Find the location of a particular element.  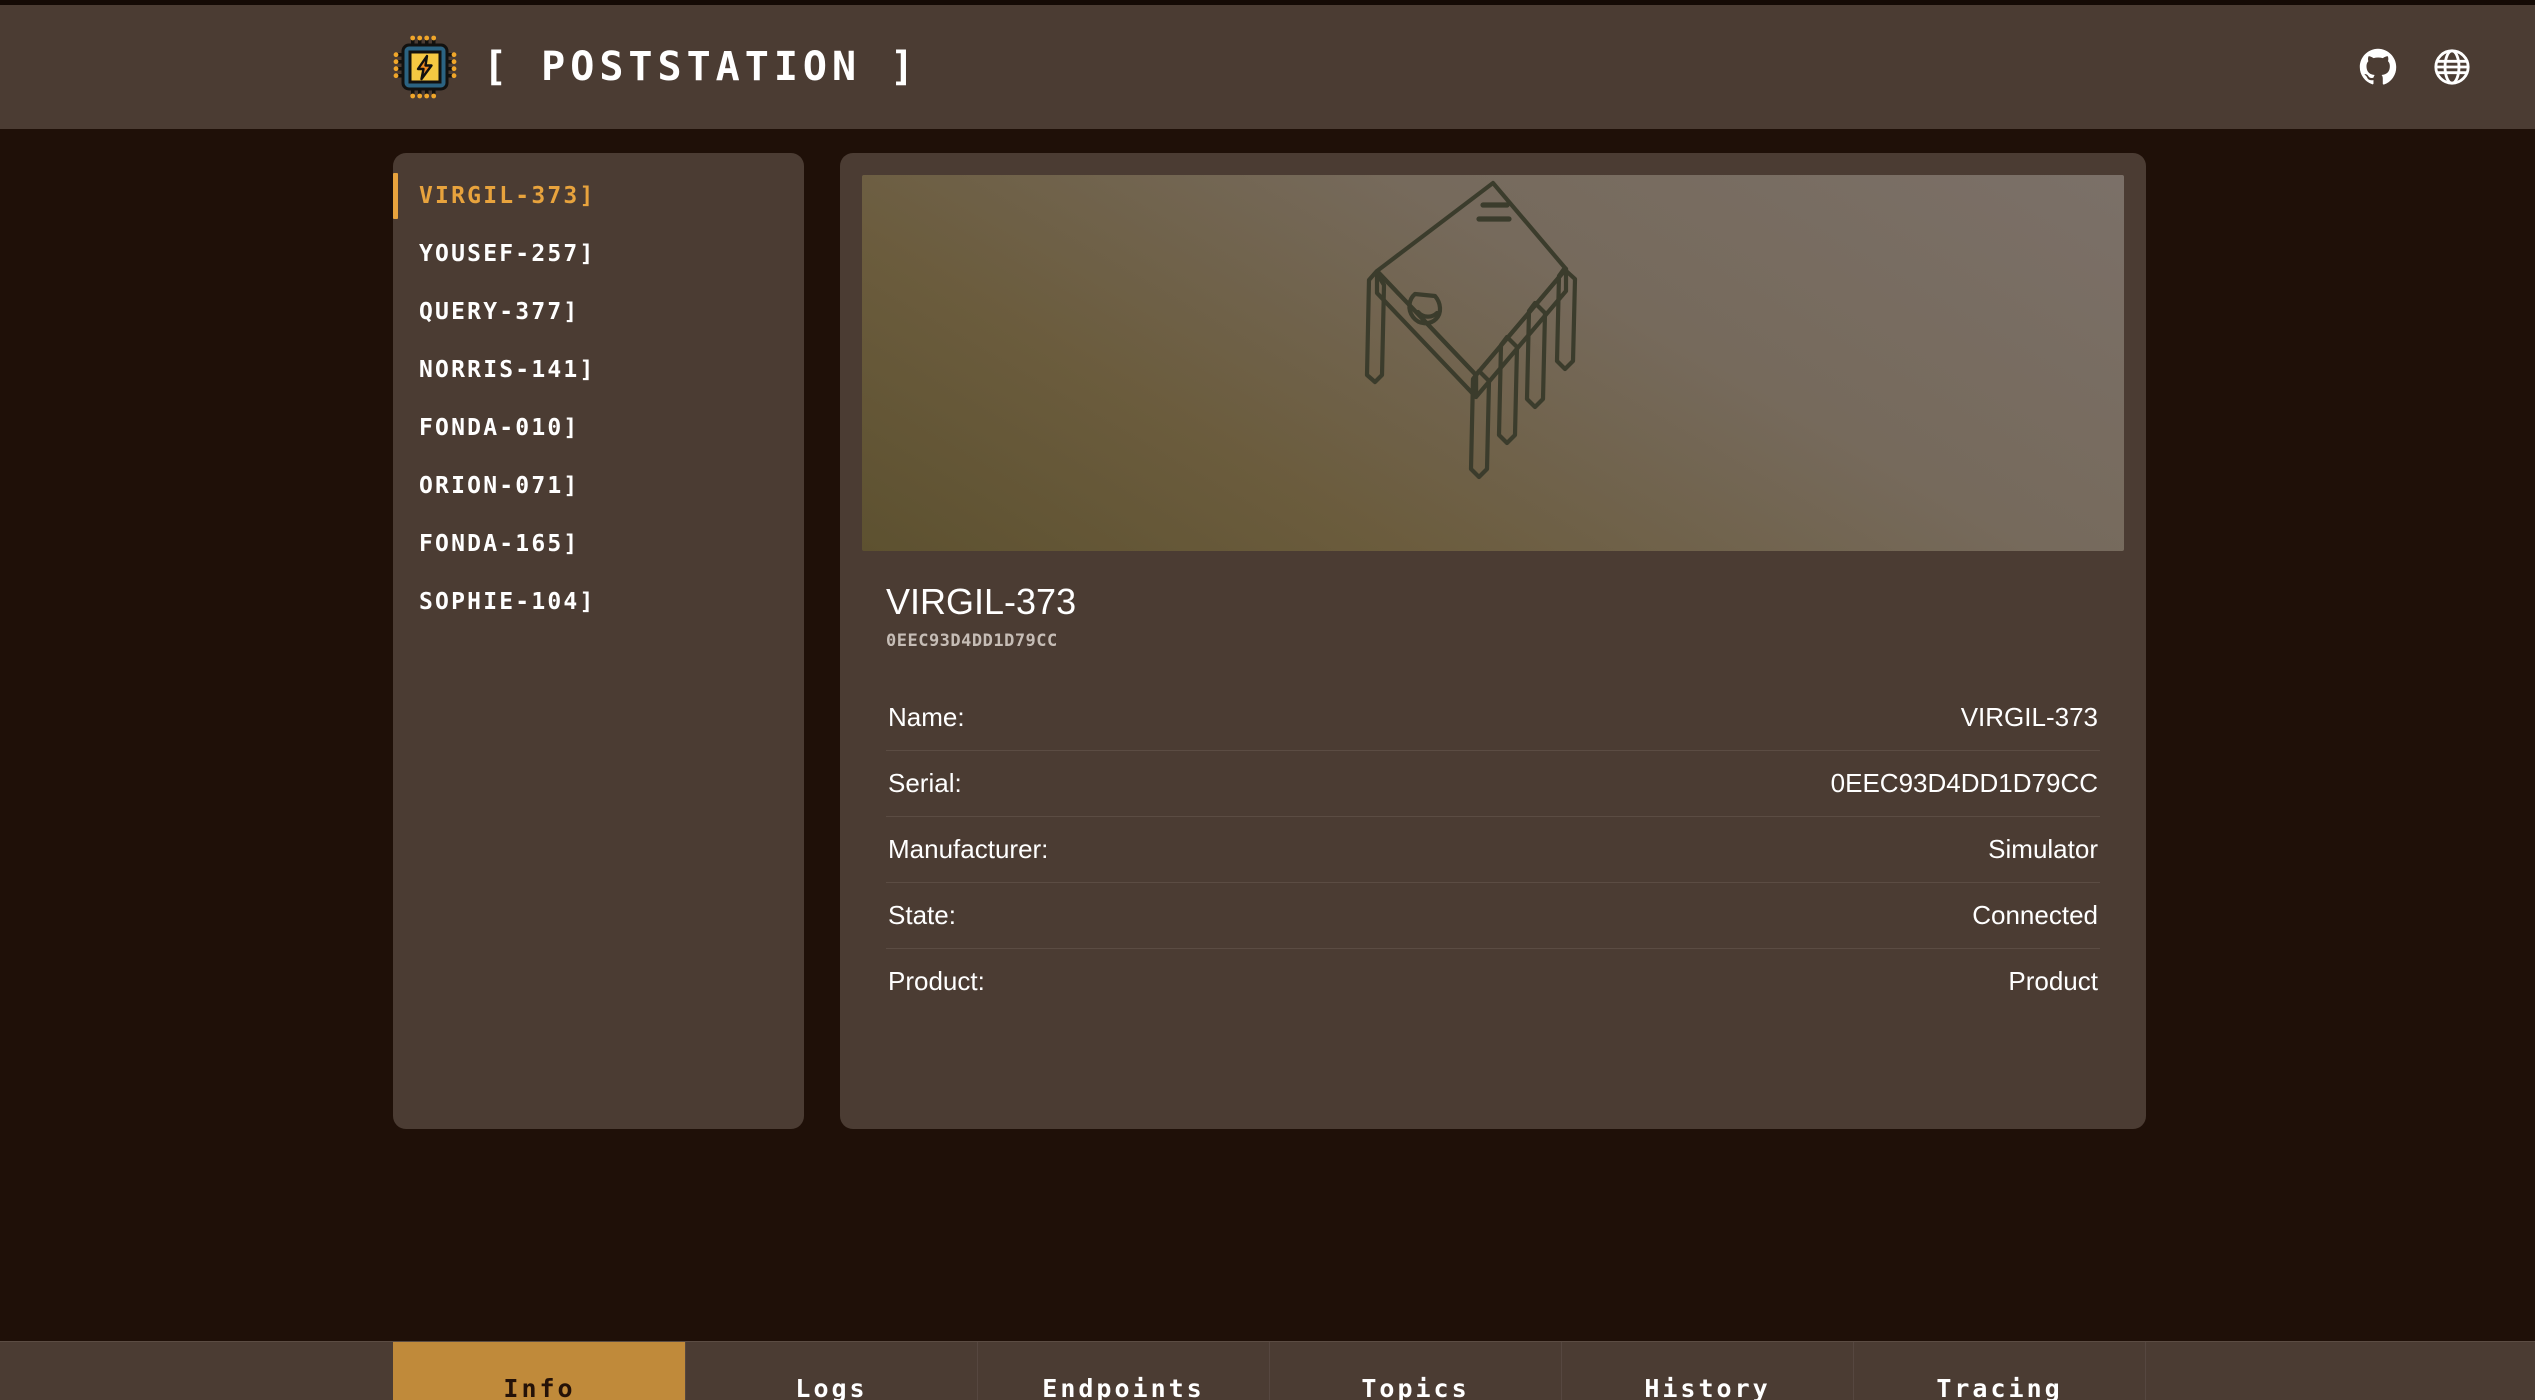

sidebar-item-label: FONDA-010] is located at coordinates (499, 428).